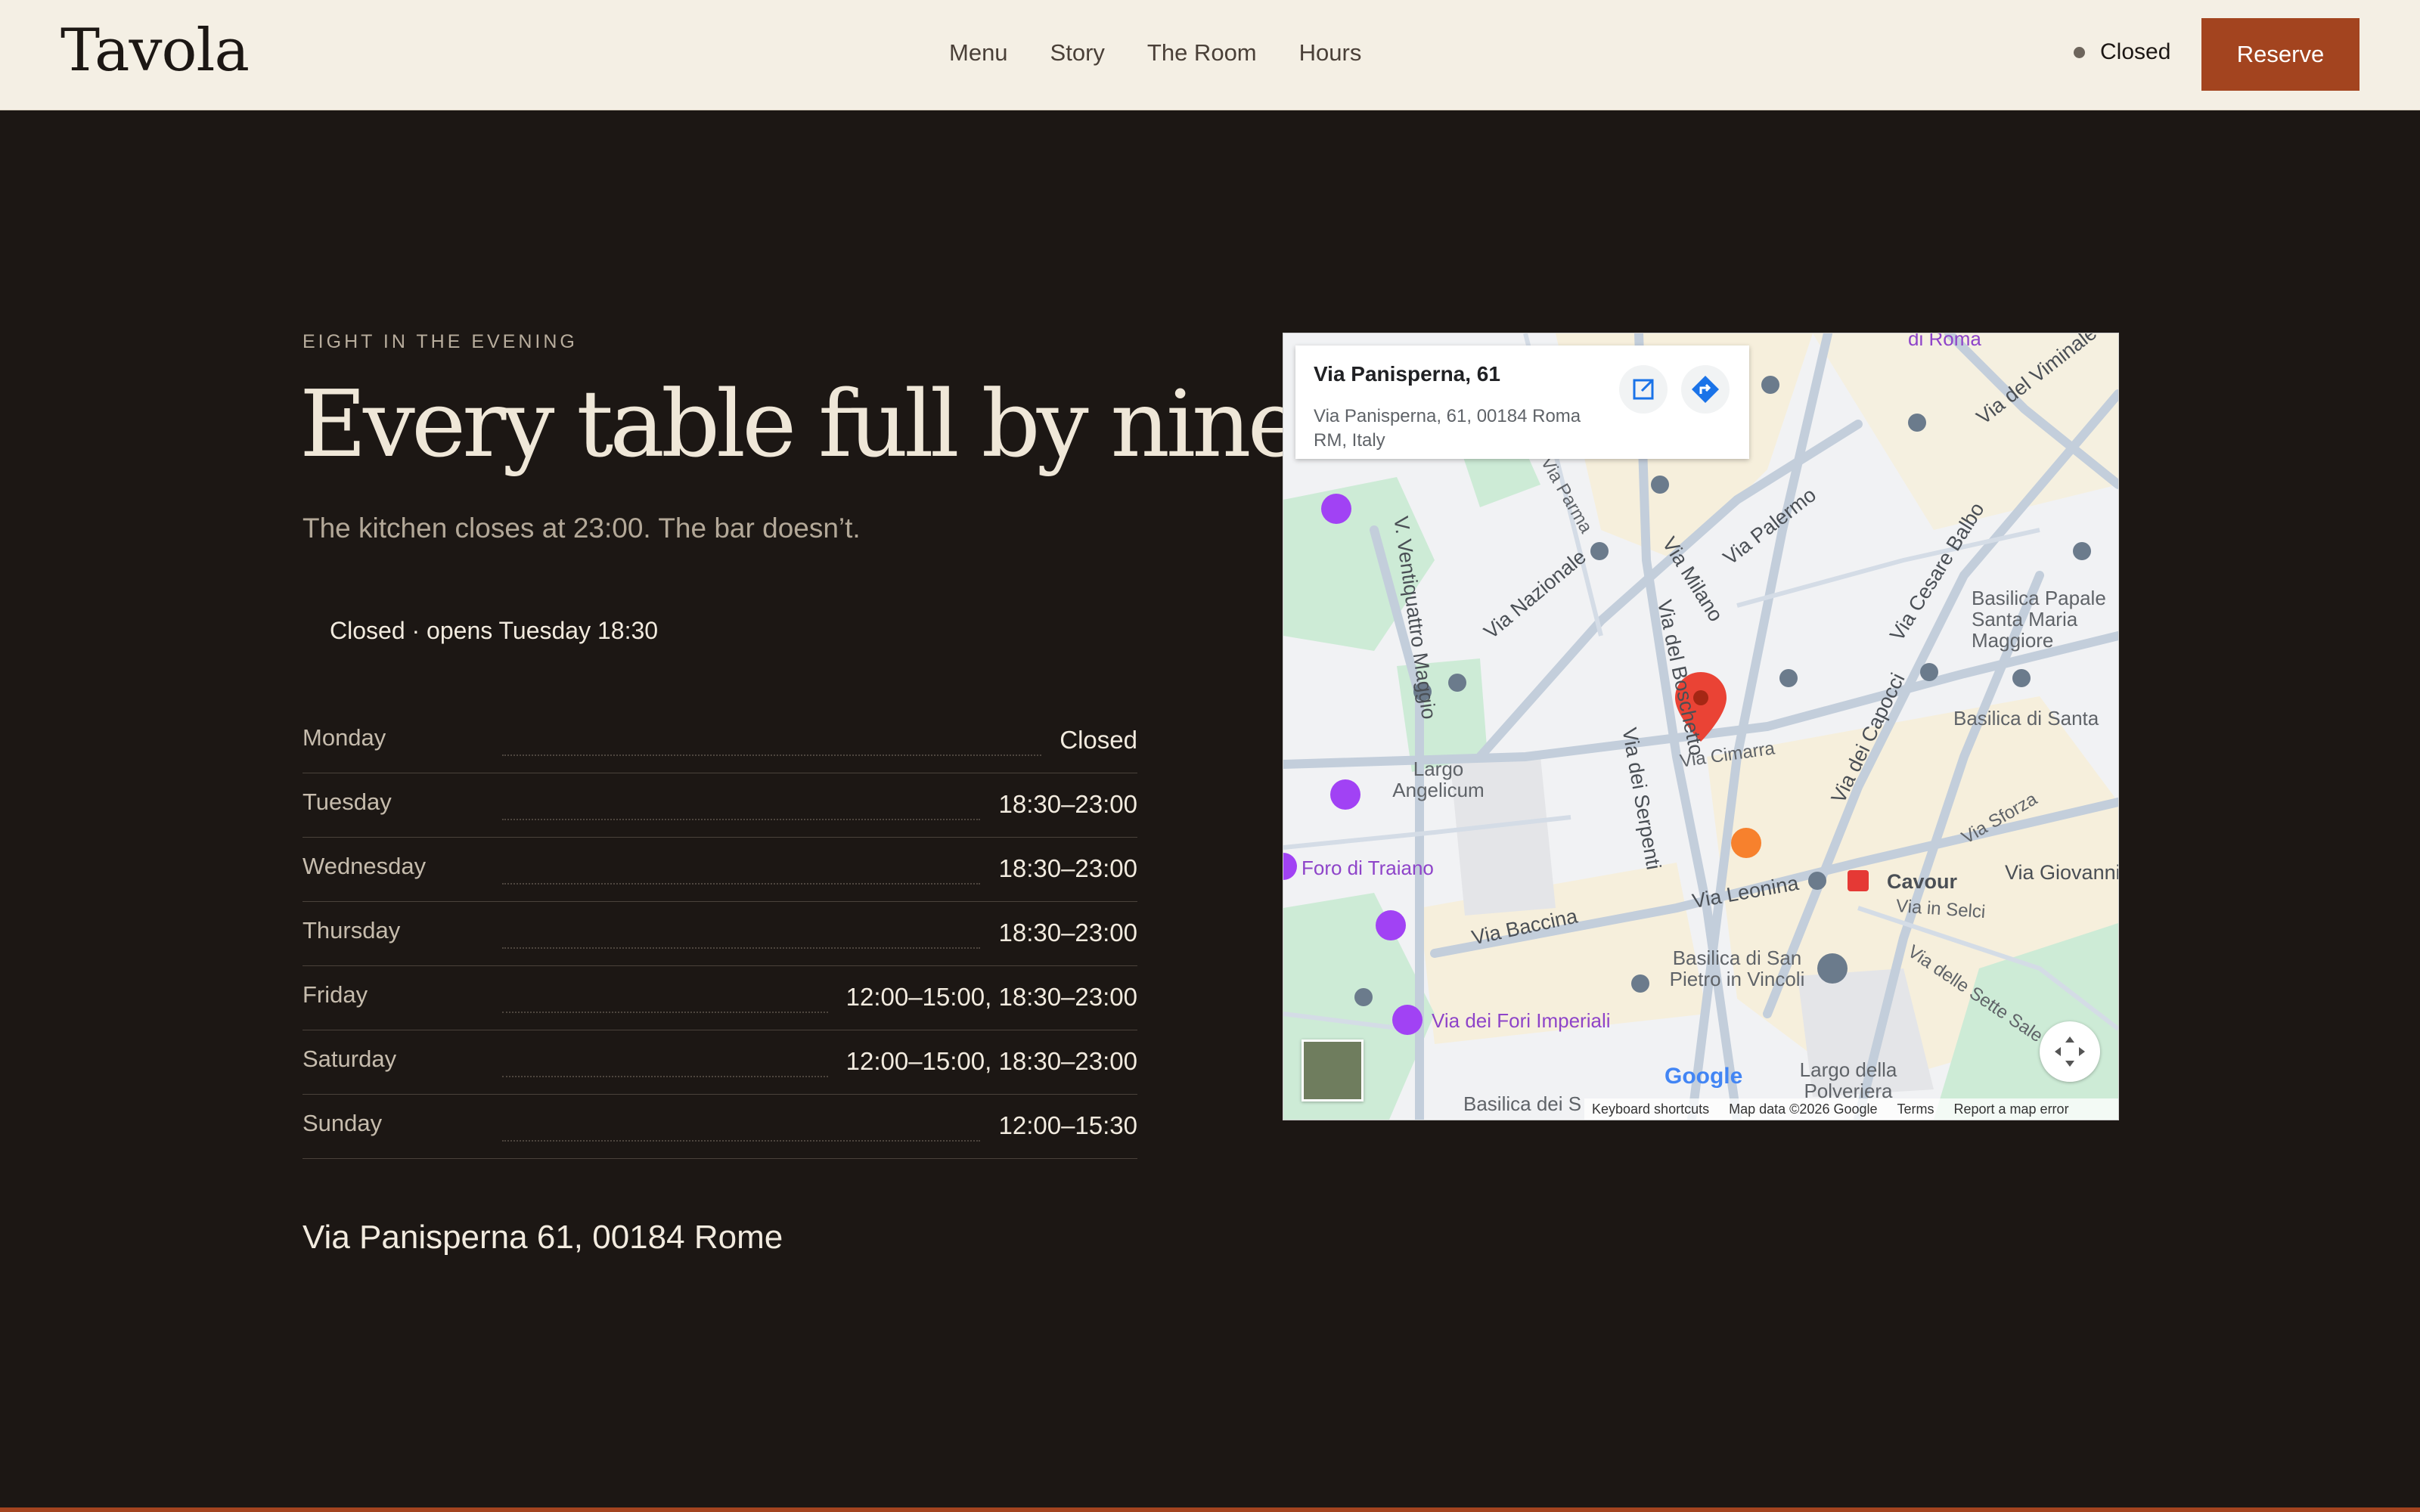  Describe the element at coordinates (1438, 780) in the screenshot. I see `map-label-place: Largo Angelicum` at that location.